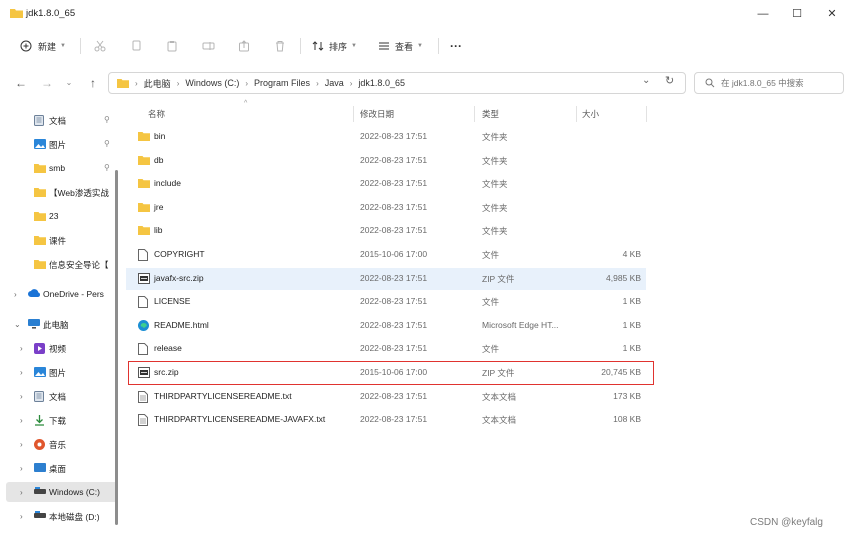  What do you see at coordinates (456, 46) in the screenshot?
I see `more-button: ···` at bounding box center [456, 46].